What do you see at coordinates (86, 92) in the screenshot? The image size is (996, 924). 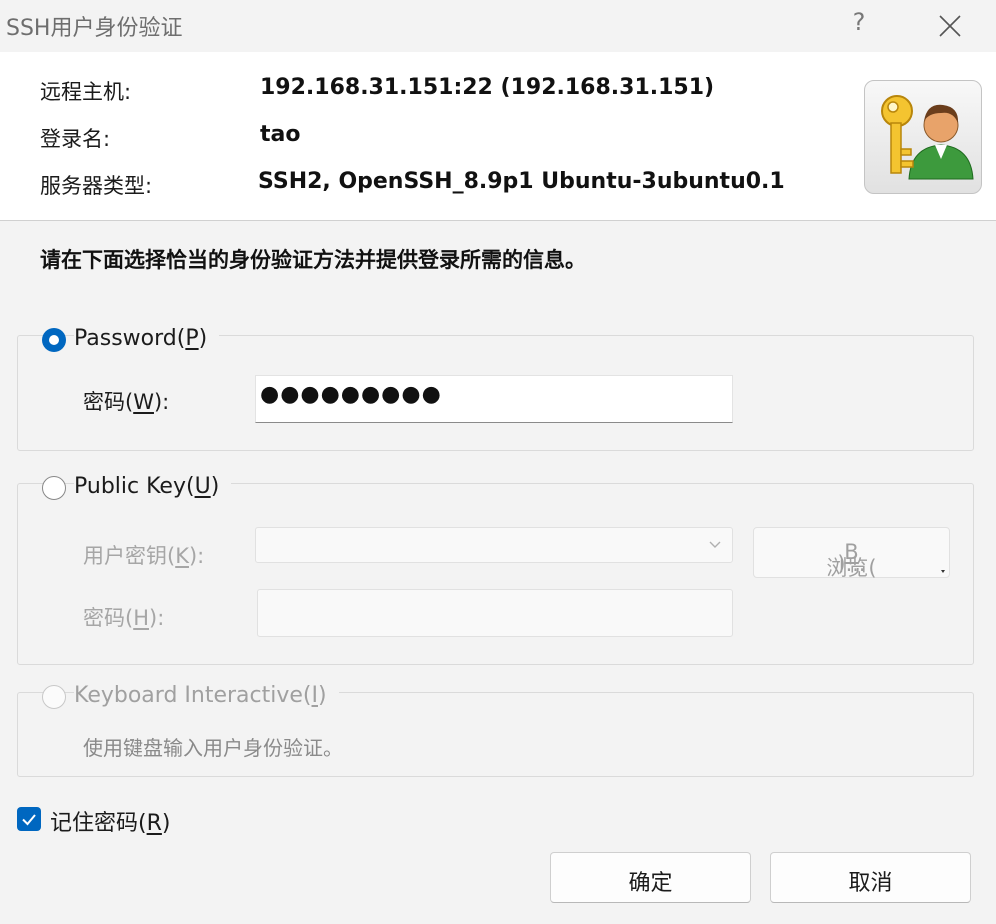 I see `remote-host-label: 远程主机:` at bounding box center [86, 92].